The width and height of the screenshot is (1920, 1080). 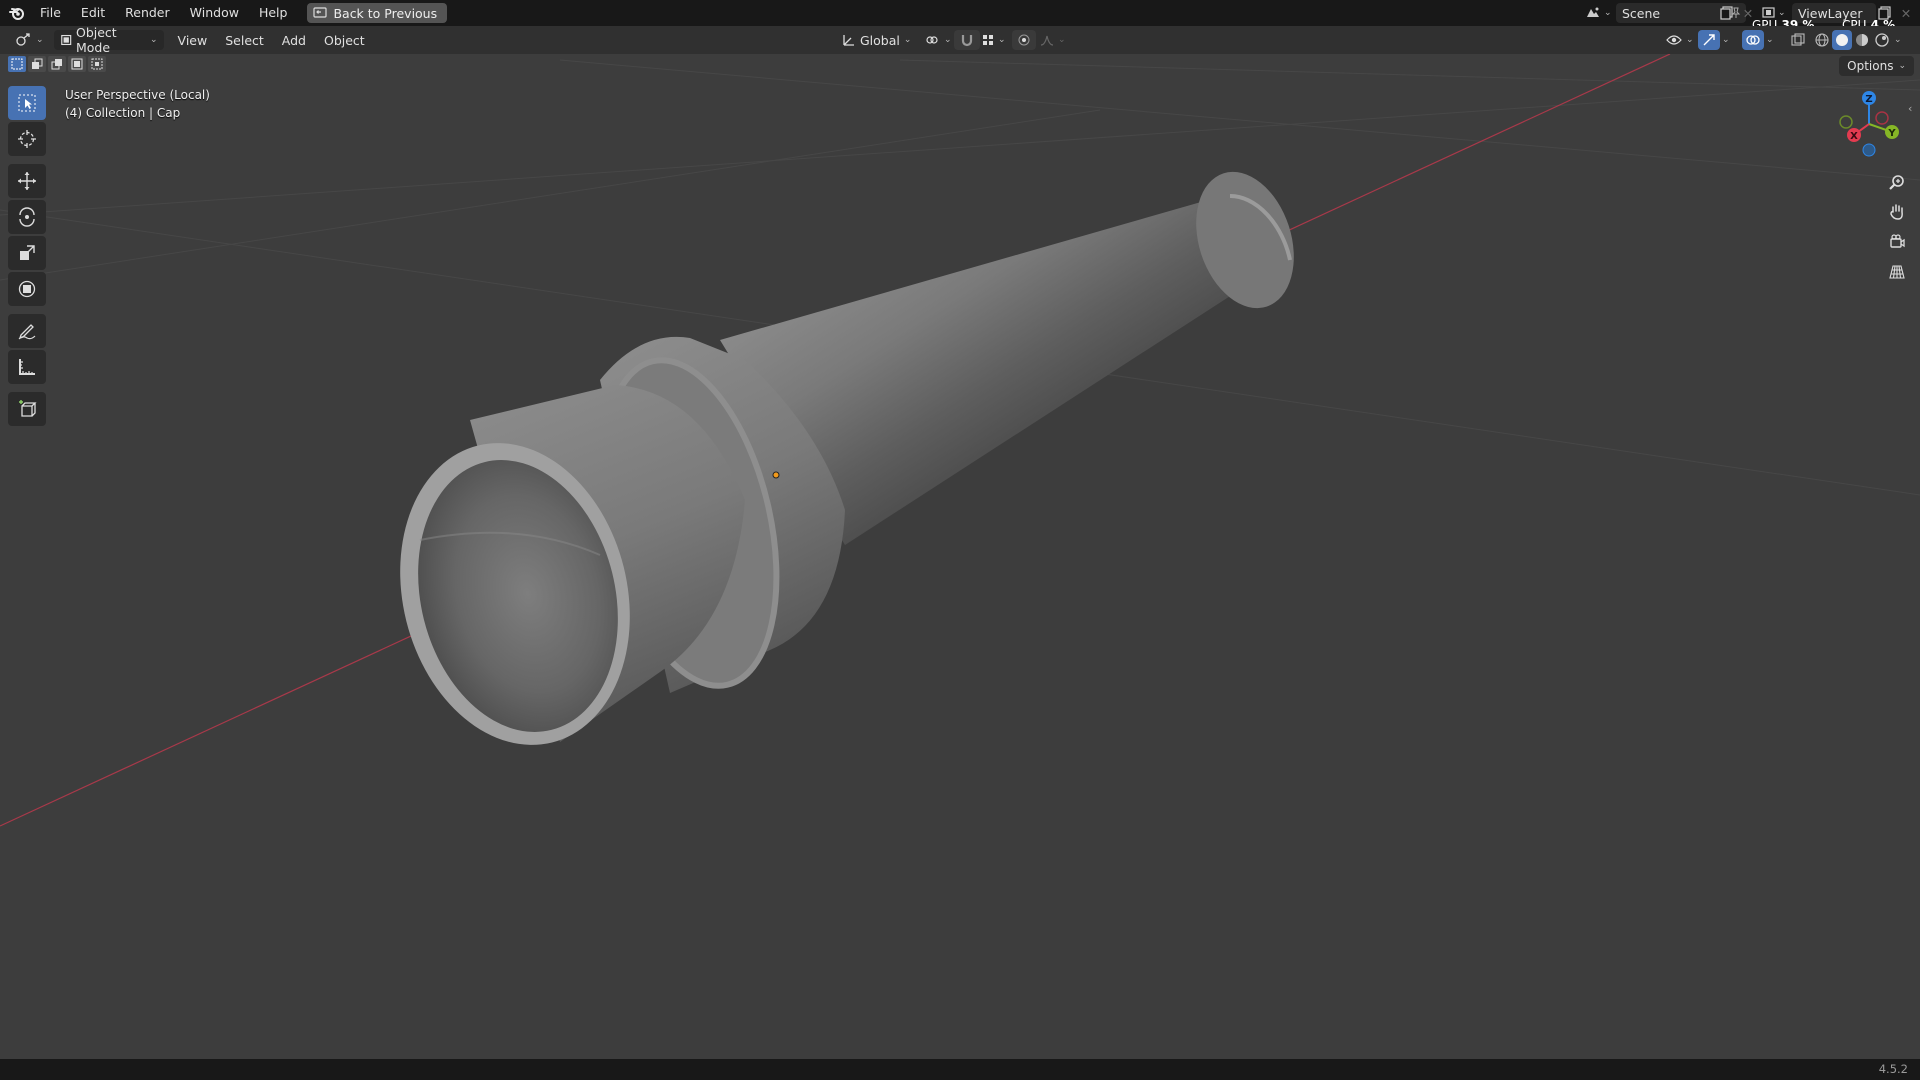 I want to click on camera-icon, so click(x=1897, y=241).